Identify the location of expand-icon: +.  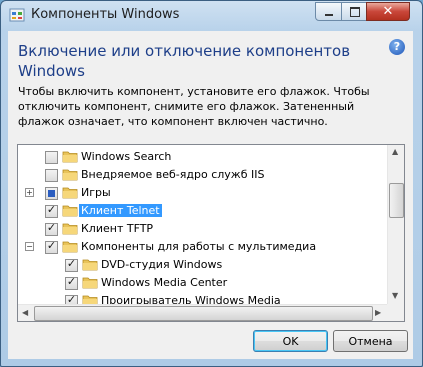
(29, 192).